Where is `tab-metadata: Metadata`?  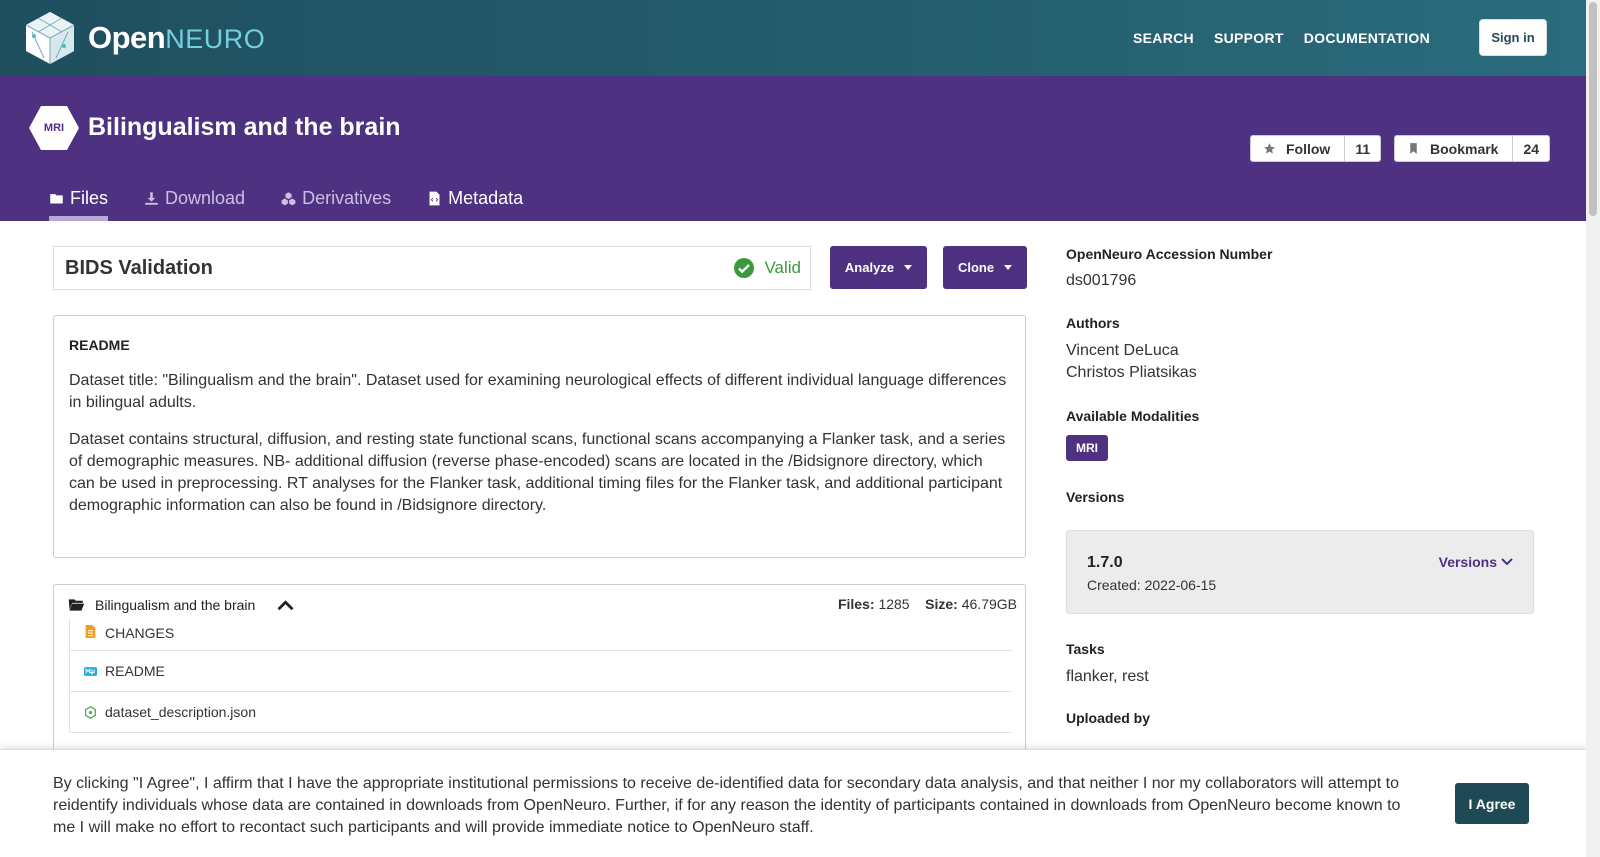 tab-metadata: Metadata is located at coordinates (475, 201).